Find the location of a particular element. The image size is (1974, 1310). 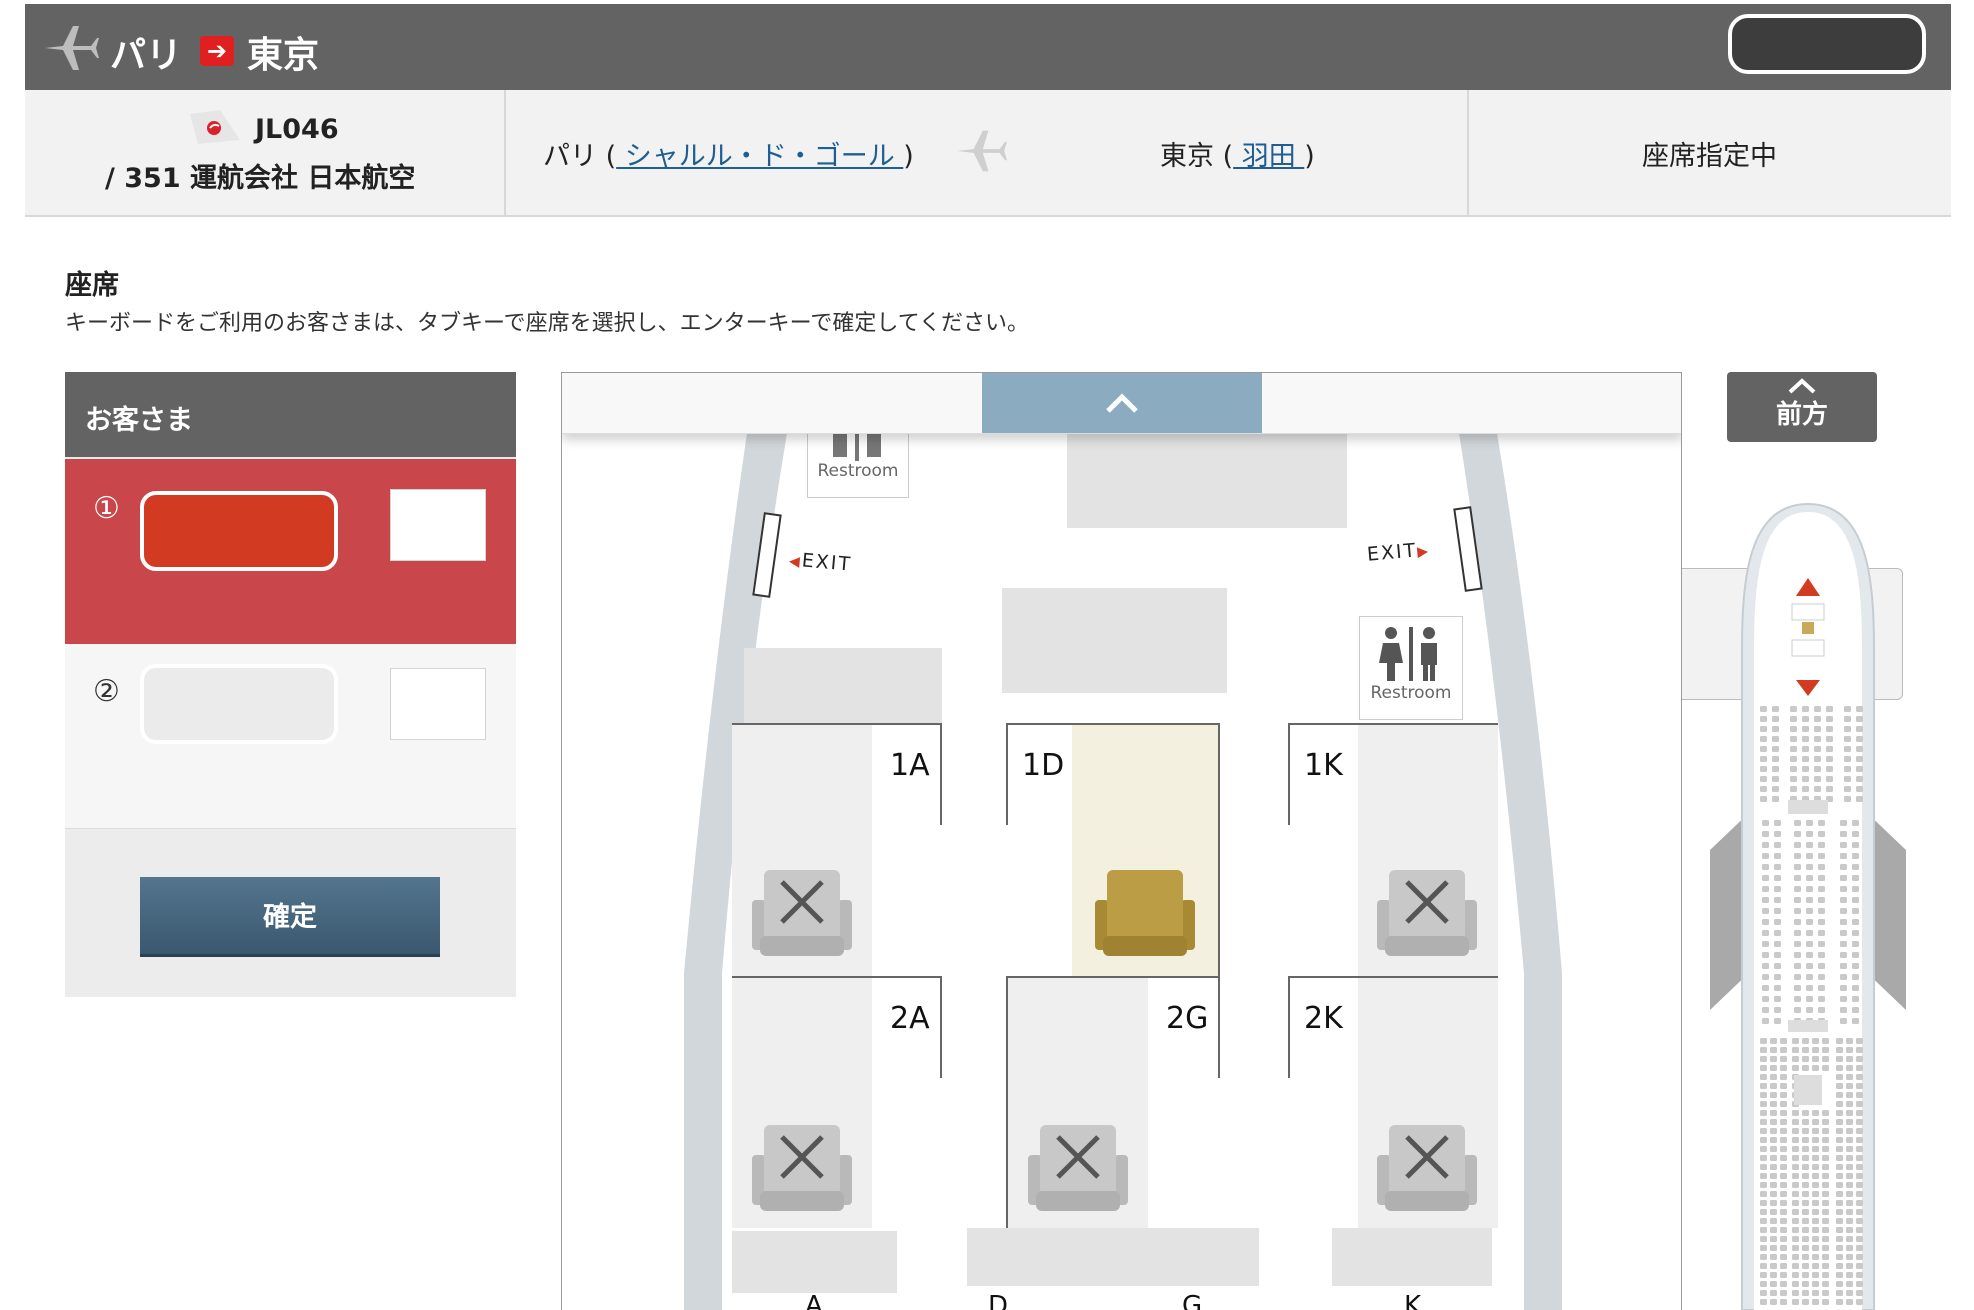

origin-airport-link: シャルル・ド・ゴール is located at coordinates (759, 156).